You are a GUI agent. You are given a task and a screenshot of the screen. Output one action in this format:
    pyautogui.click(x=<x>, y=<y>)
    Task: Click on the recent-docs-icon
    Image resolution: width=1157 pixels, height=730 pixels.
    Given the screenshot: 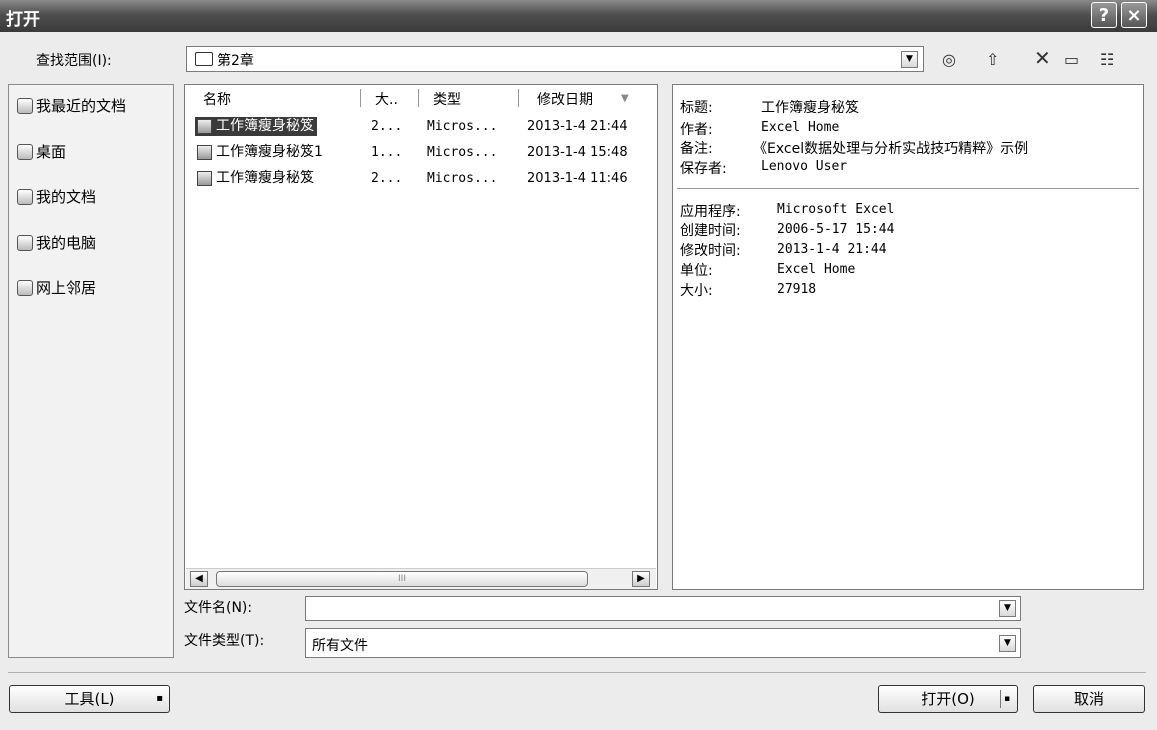 What is the action you would take?
    pyautogui.click(x=25, y=106)
    